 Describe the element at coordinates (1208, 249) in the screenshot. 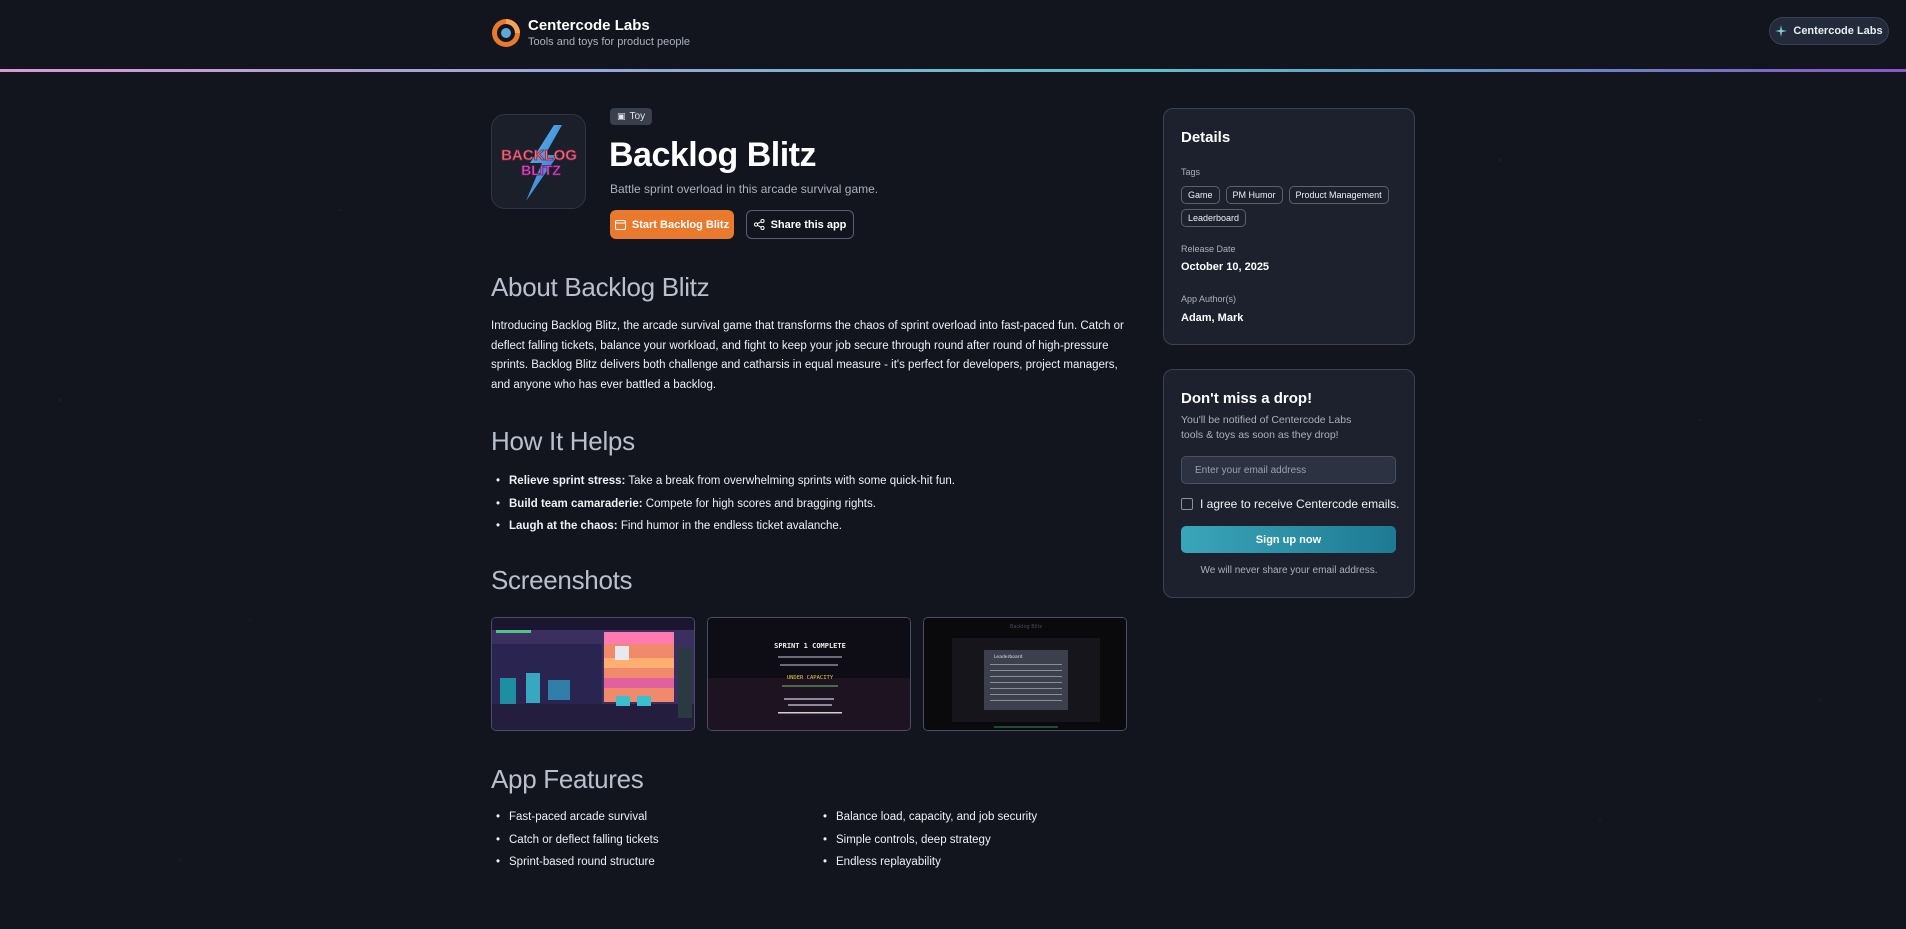

I see `release-date-label: Release Date` at that location.